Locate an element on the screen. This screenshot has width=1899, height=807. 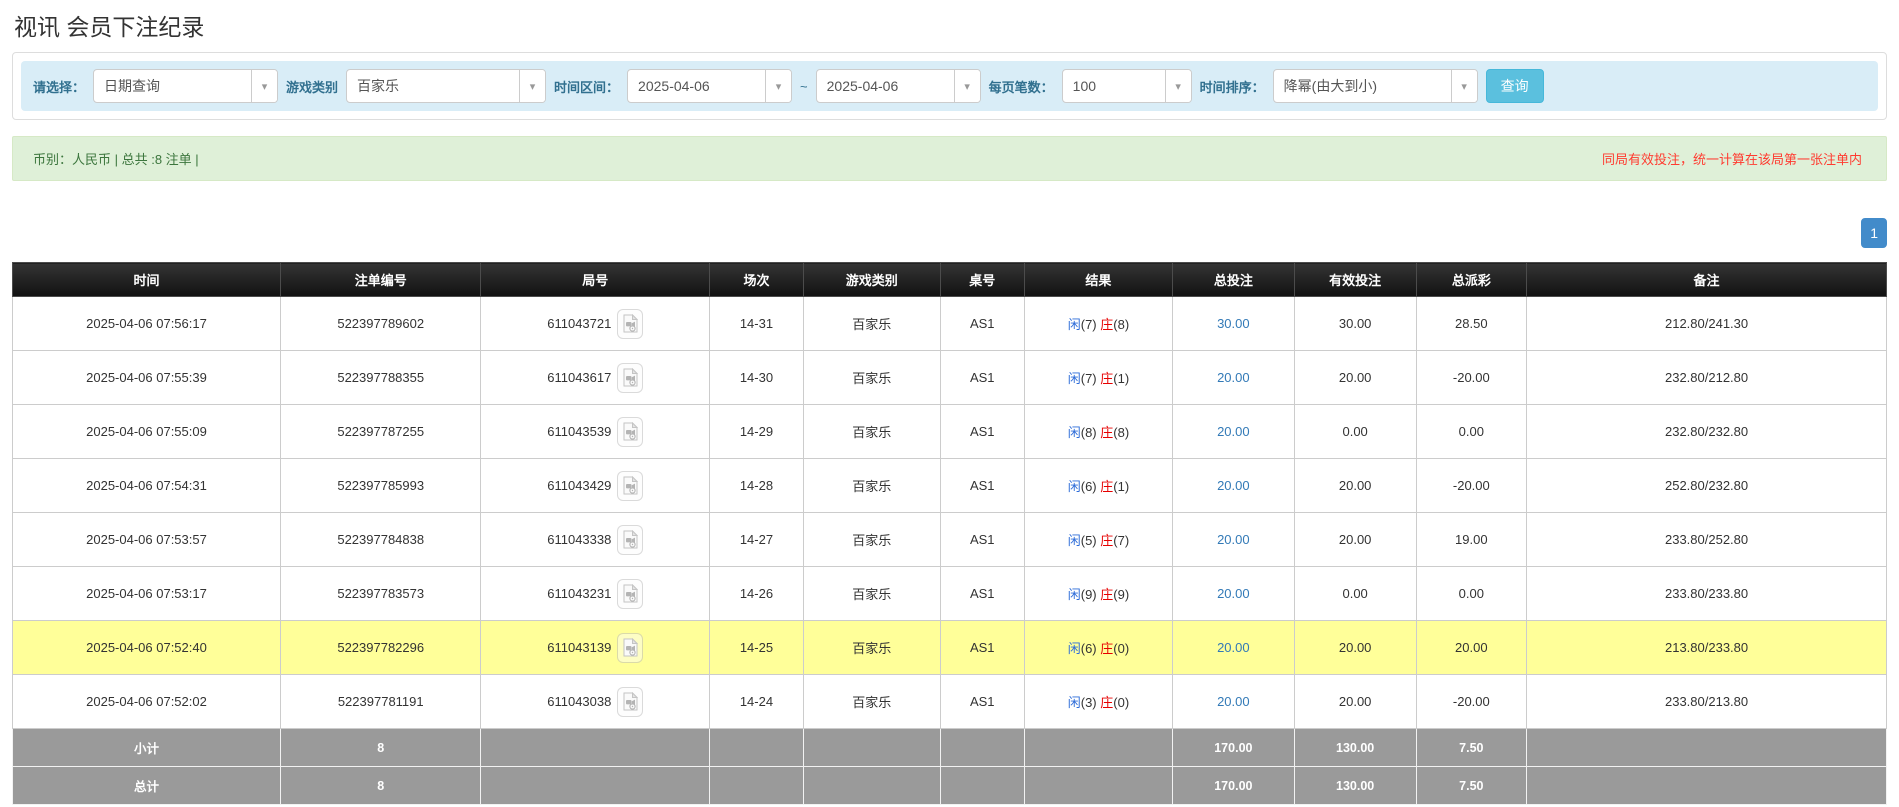
query-type-select: 日期查询 ▾ is located at coordinates (186, 86).